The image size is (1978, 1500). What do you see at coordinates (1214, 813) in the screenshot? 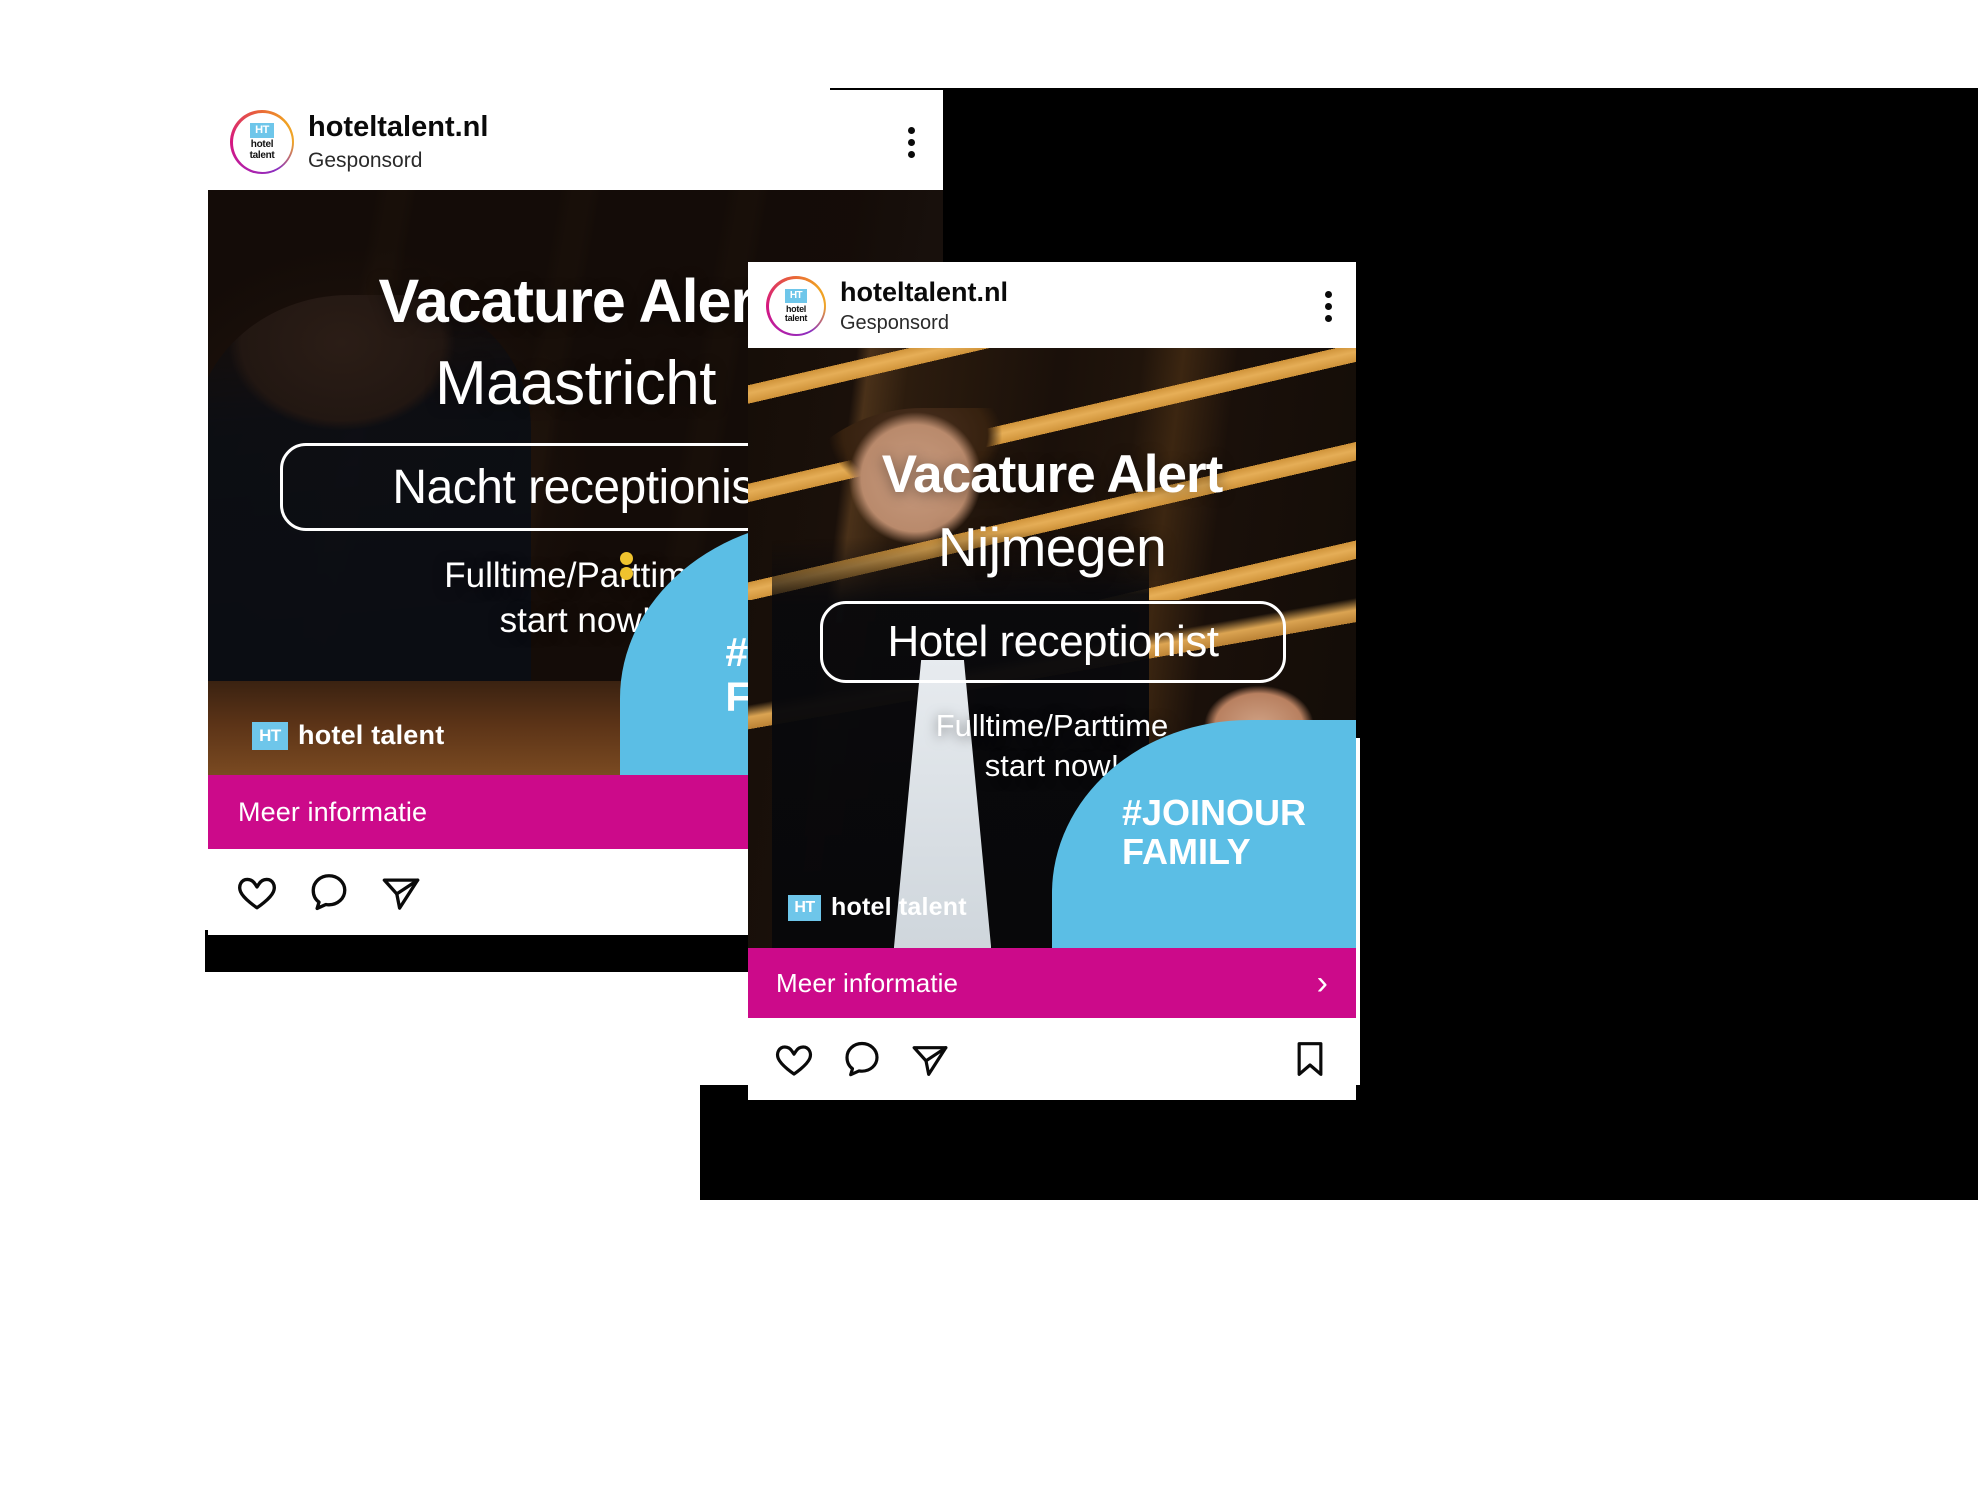
I see `blob-text-line1: #JOINOUR` at bounding box center [1214, 813].